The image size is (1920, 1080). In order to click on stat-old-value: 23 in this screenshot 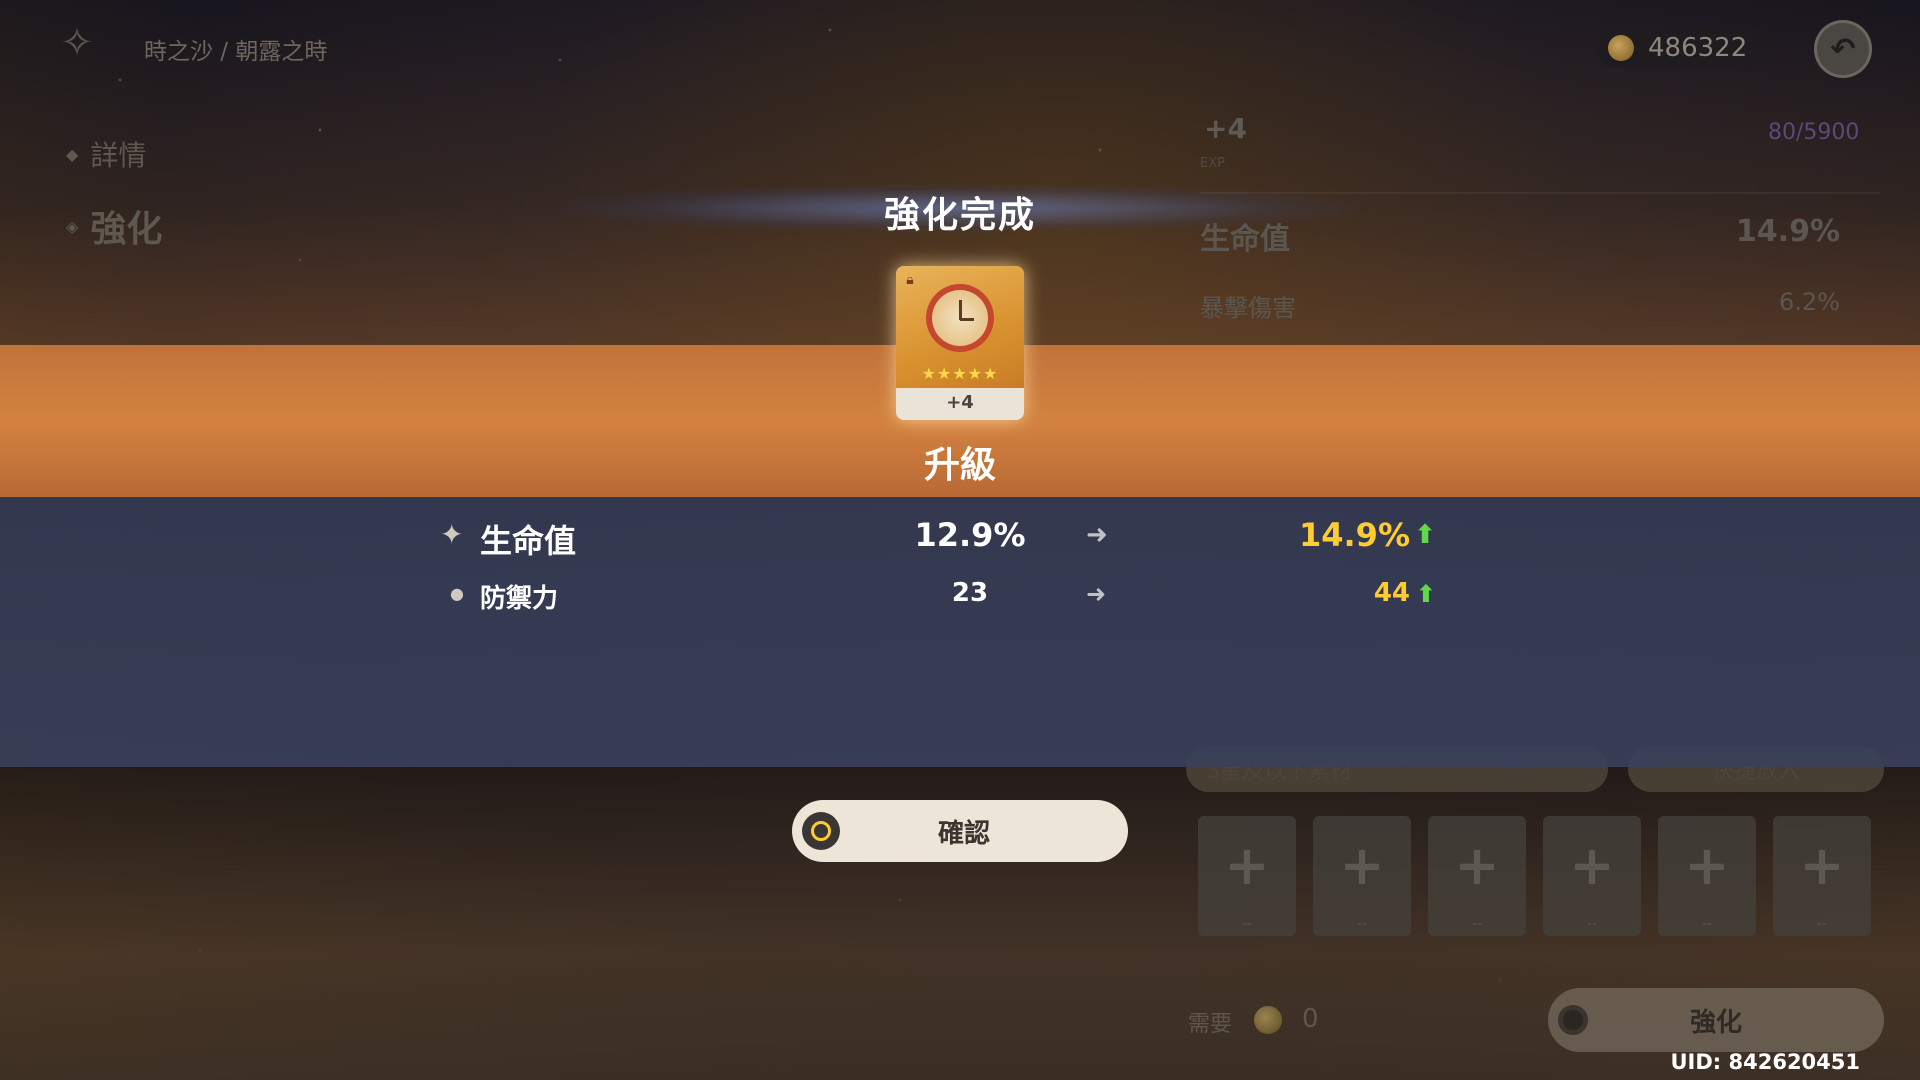, I will do `click(970, 593)`.